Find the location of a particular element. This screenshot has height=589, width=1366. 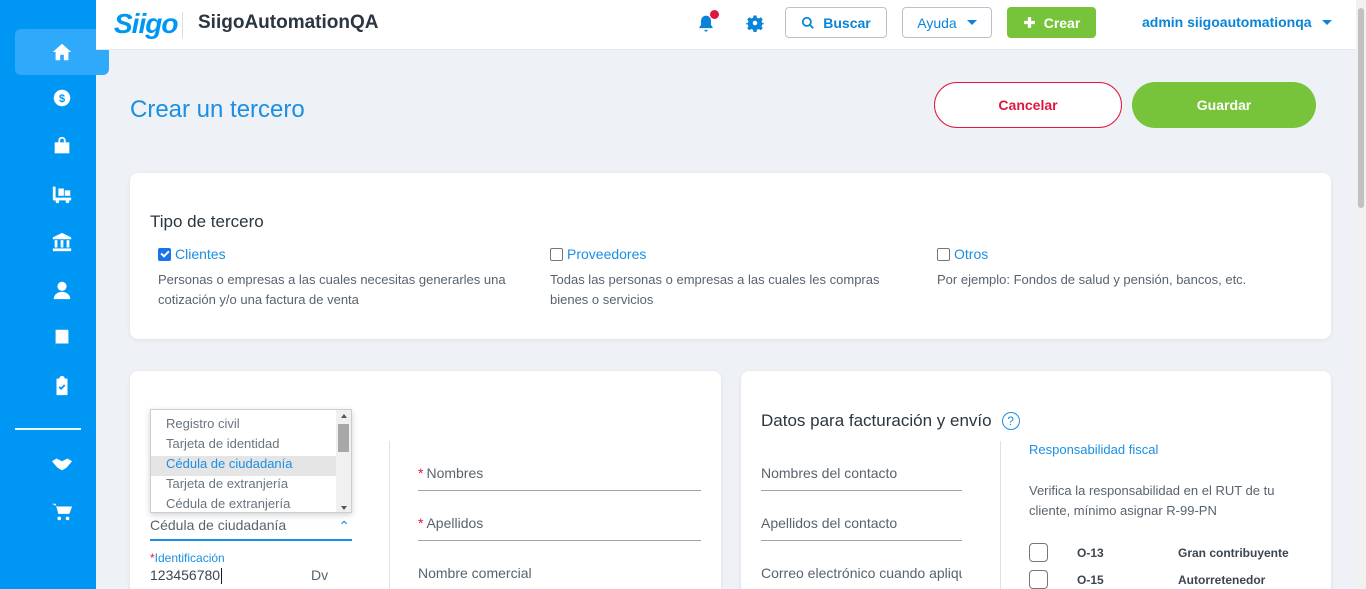

page-scrollbar-thumb is located at coordinates (1361, 108).